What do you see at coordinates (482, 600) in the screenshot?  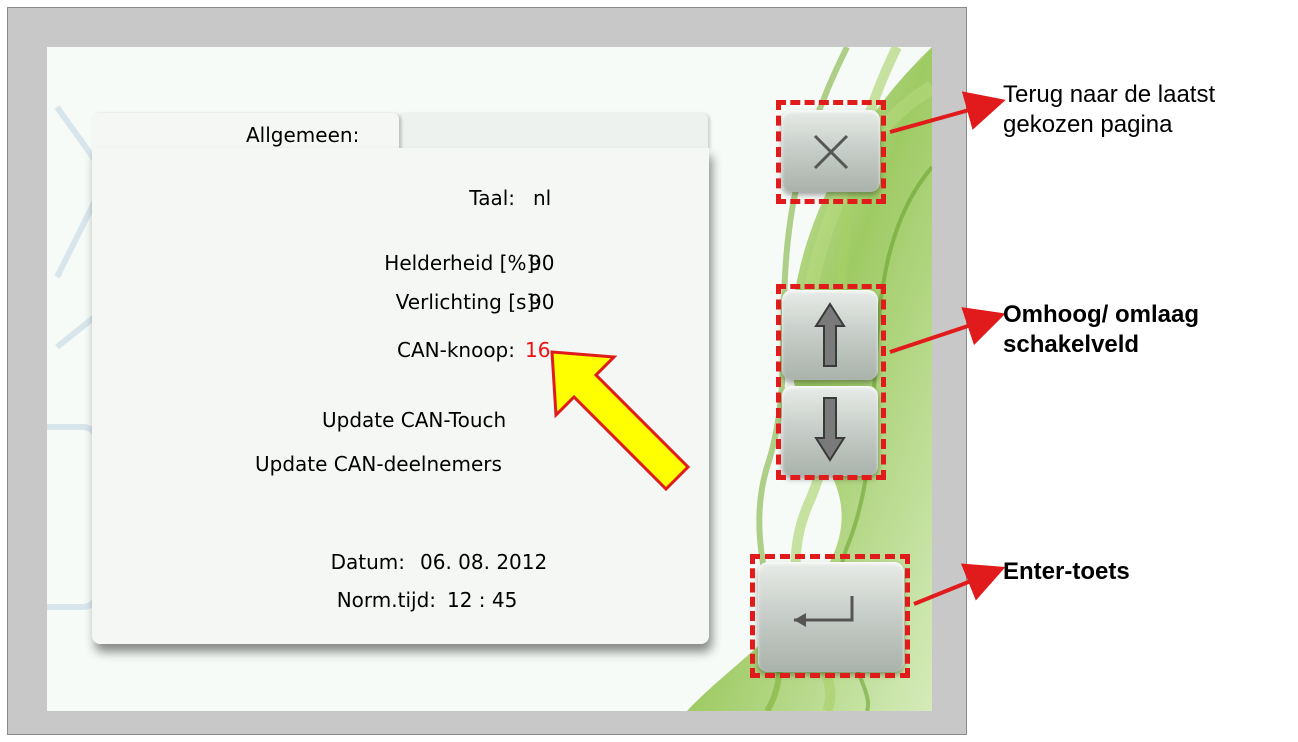 I see `time-value: 12 : 45` at bounding box center [482, 600].